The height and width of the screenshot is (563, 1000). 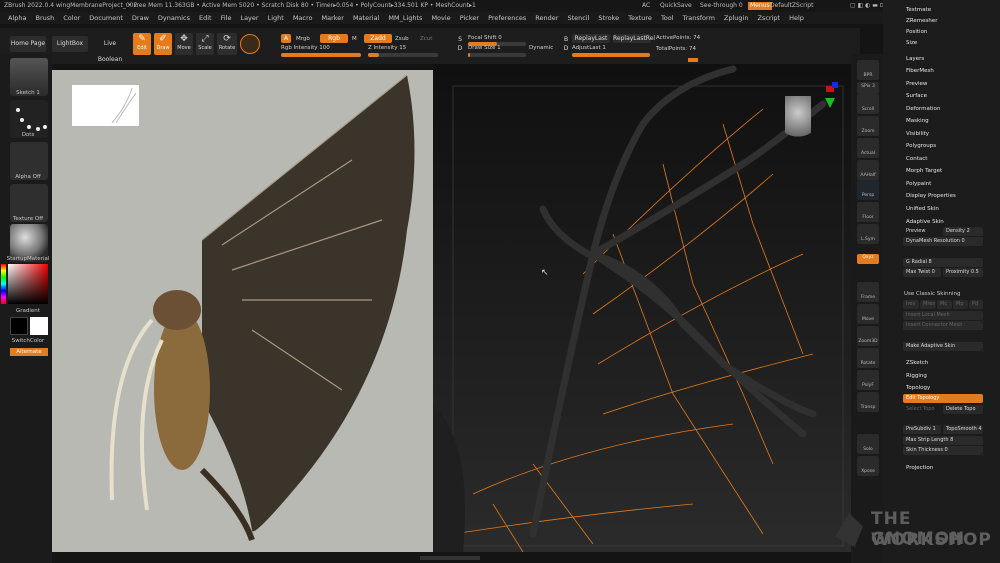 What do you see at coordinates (541, 48) in the screenshot?
I see `dynamic-toggle: Dynamic` at bounding box center [541, 48].